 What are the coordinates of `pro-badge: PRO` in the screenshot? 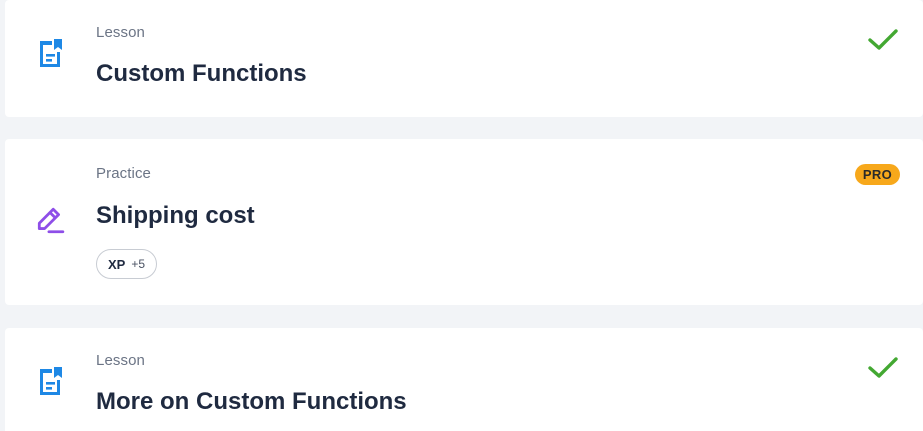 It's located at (877, 174).